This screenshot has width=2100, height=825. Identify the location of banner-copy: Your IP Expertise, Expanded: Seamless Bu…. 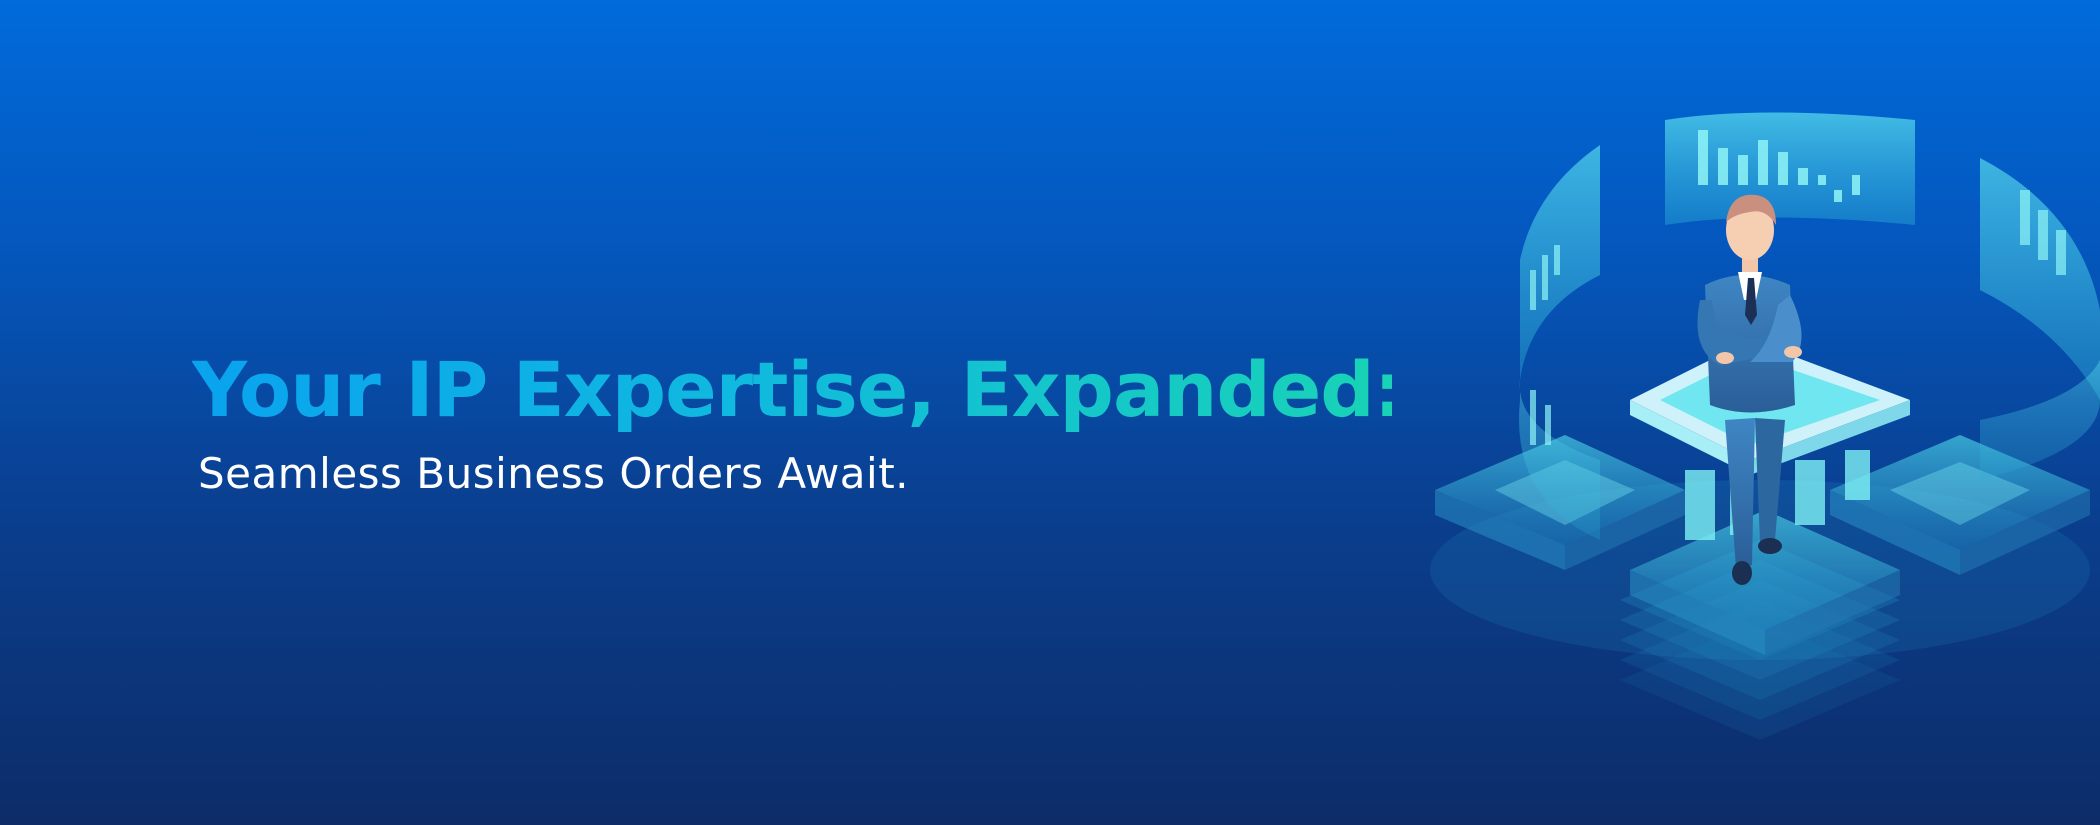
(798, 421).